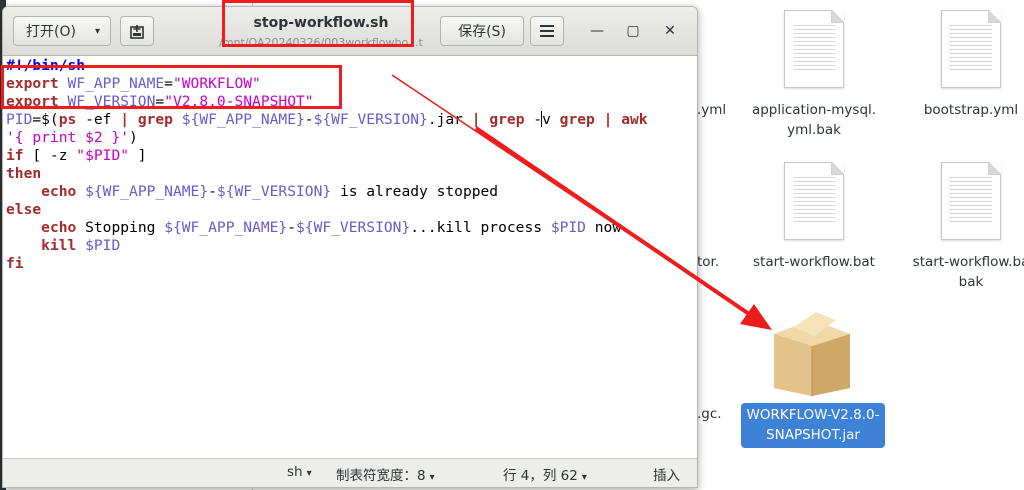 Image resolution: width=1024 pixels, height=490 pixels. Describe the element at coordinates (971, 110) in the screenshot. I see `file-label: bootstrap.yml` at that location.